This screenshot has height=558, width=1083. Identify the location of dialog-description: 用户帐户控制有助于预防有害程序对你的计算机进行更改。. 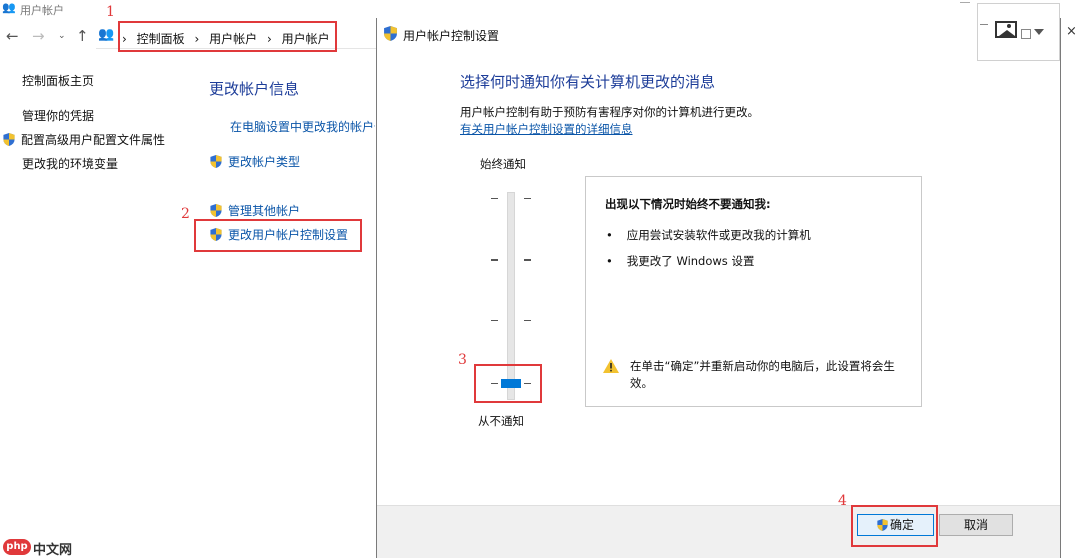
(609, 112).